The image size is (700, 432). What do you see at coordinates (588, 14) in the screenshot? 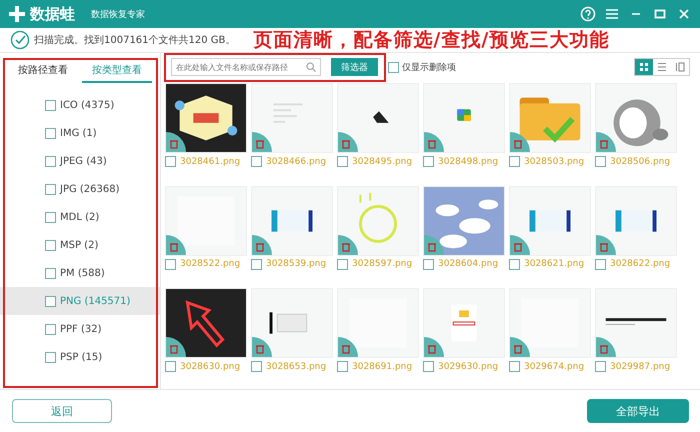
I see `help-icon` at bounding box center [588, 14].